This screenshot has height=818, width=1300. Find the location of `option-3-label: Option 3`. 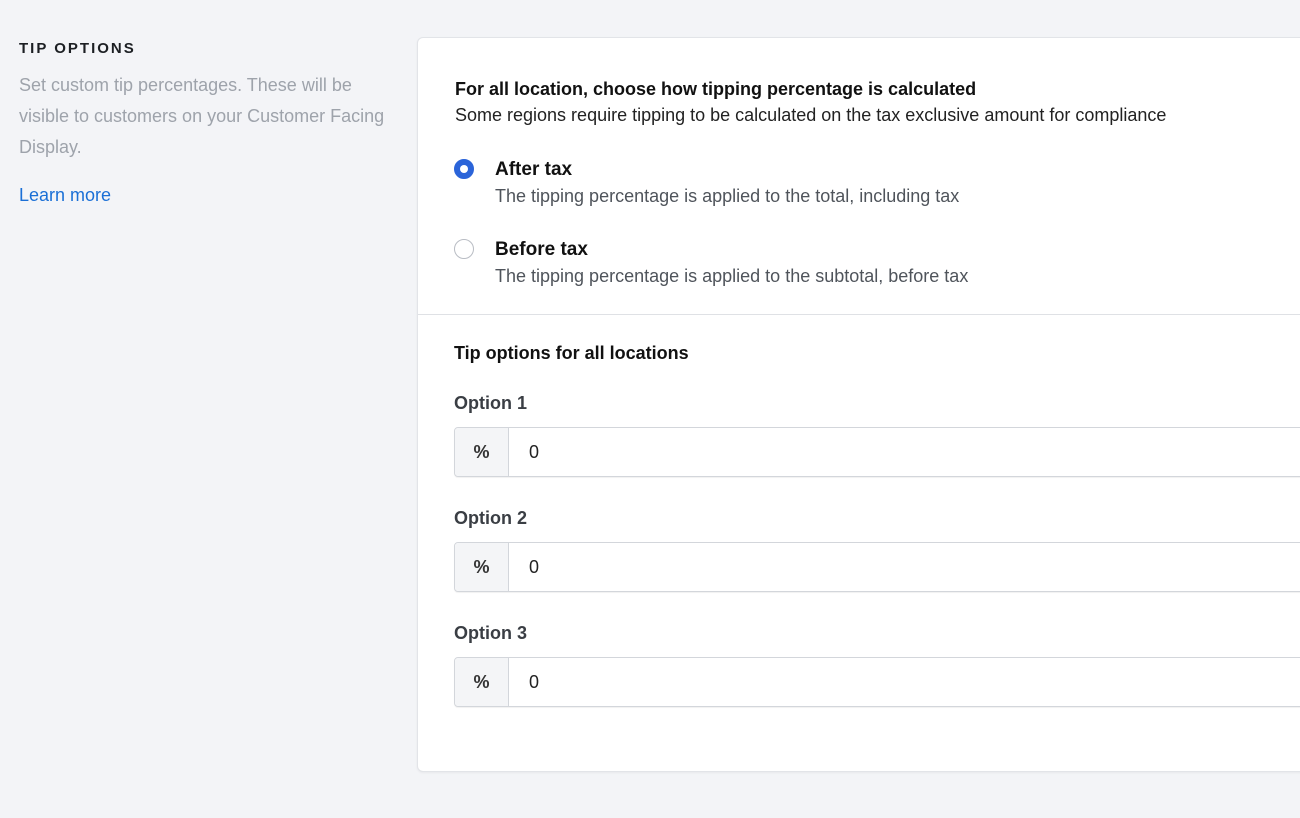

option-3-label: Option 3 is located at coordinates (490, 633).